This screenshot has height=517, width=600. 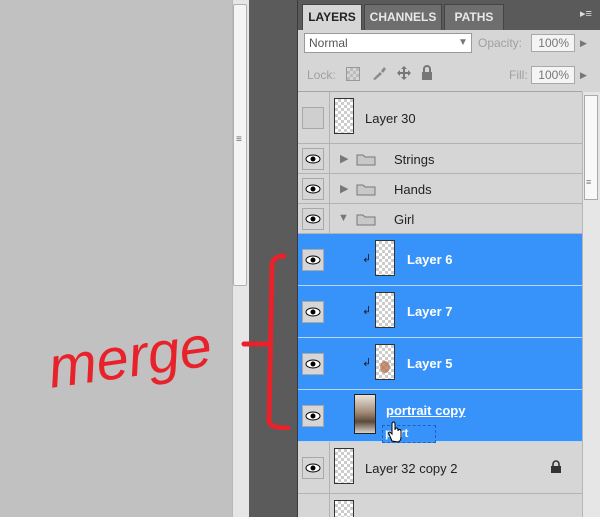 What do you see at coordinates (426, 410) in the screenshot?
I see `layer-name: portrait copy` at bounding box center [426, 410].